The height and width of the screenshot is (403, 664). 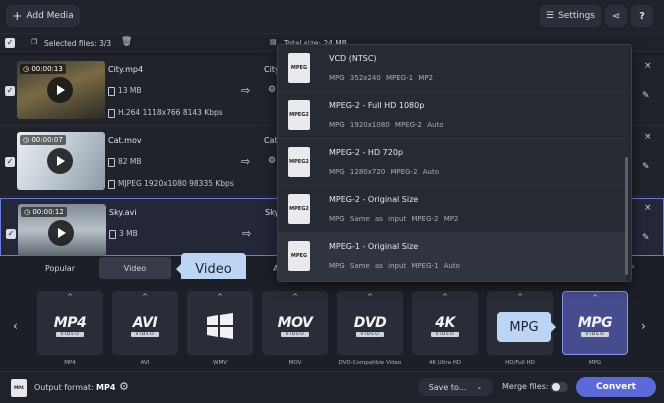 What do you see at coordinates (47, 69) in the screenshot?
I see `duration-text: 00:00:13` at bounding box center [47, 69].